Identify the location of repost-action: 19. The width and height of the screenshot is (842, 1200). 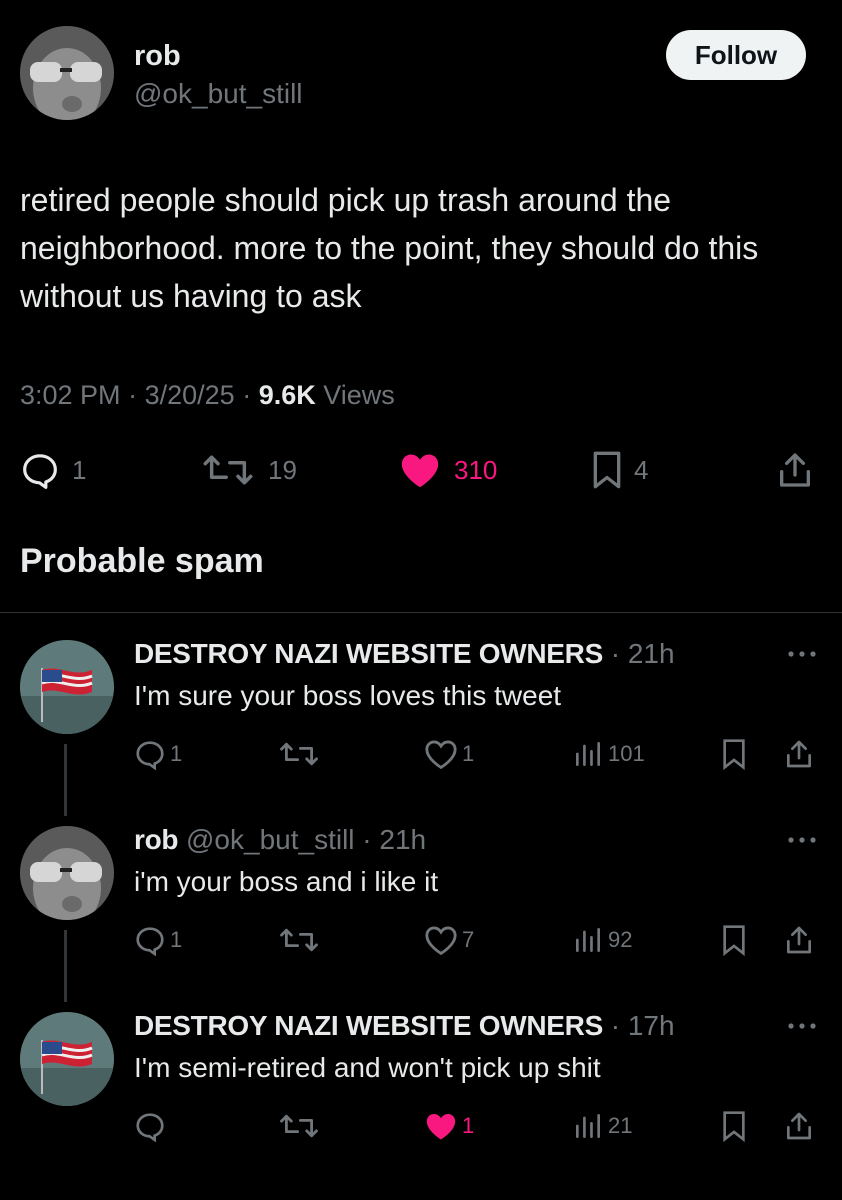
(248, 470).